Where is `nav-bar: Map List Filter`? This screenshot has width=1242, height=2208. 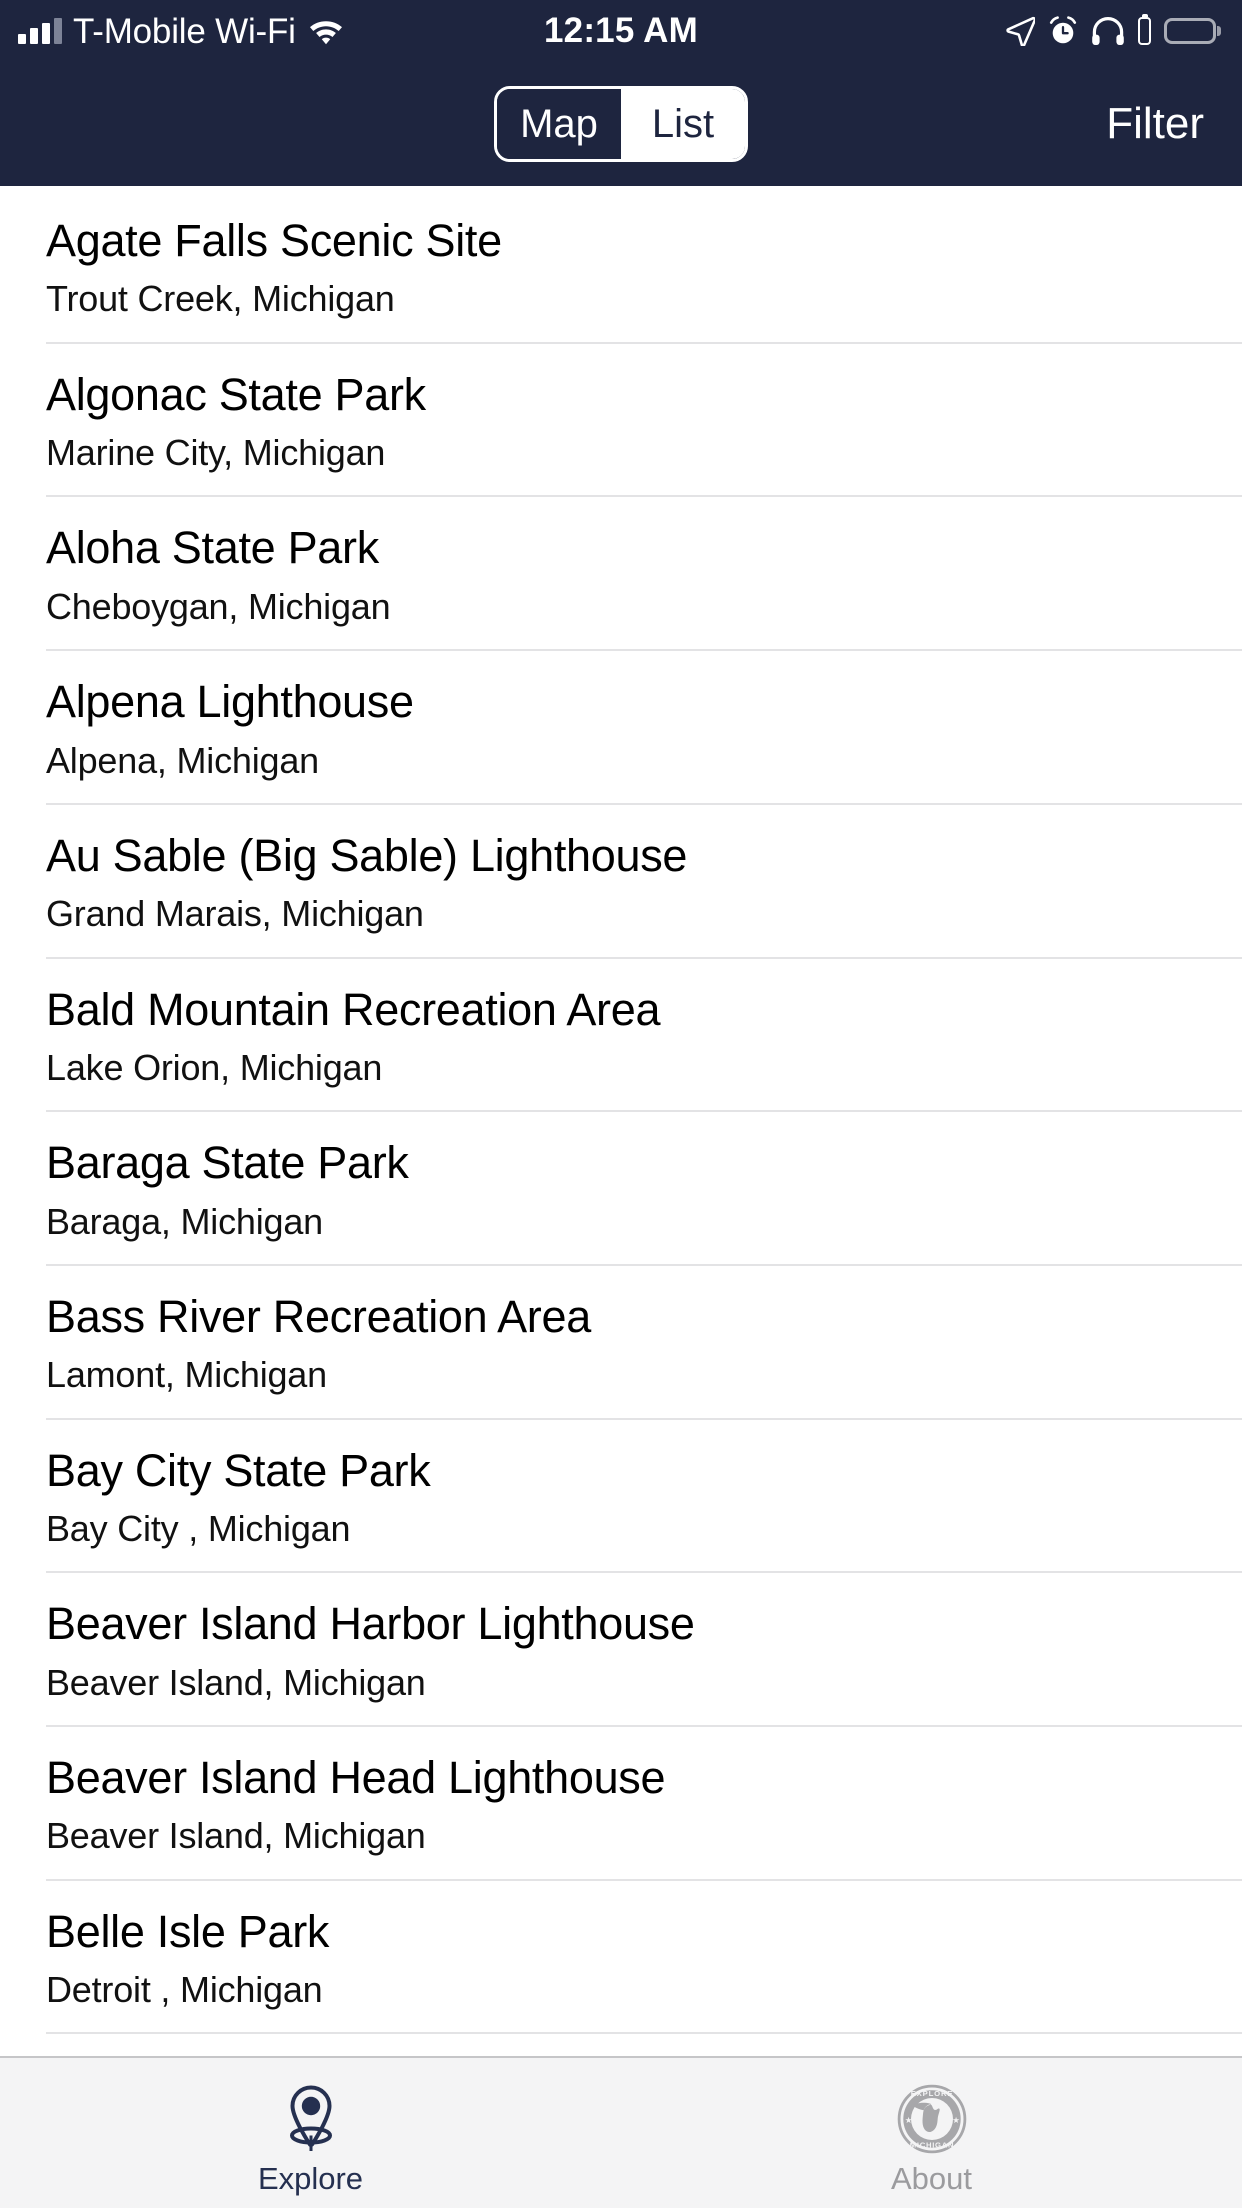
nav-bar: Map List Filter is located at coordinates (621, 124).